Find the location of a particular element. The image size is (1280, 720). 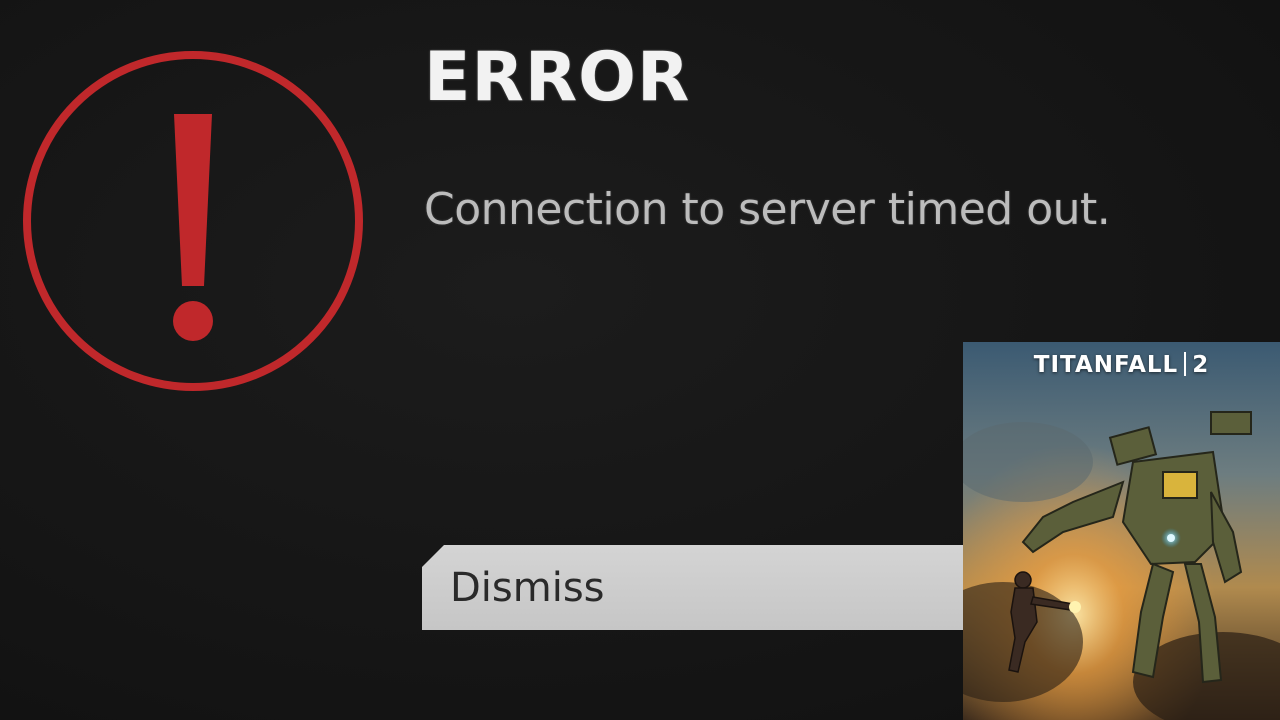

cover-title-number: 2 is located at coordinates (1201, 365).